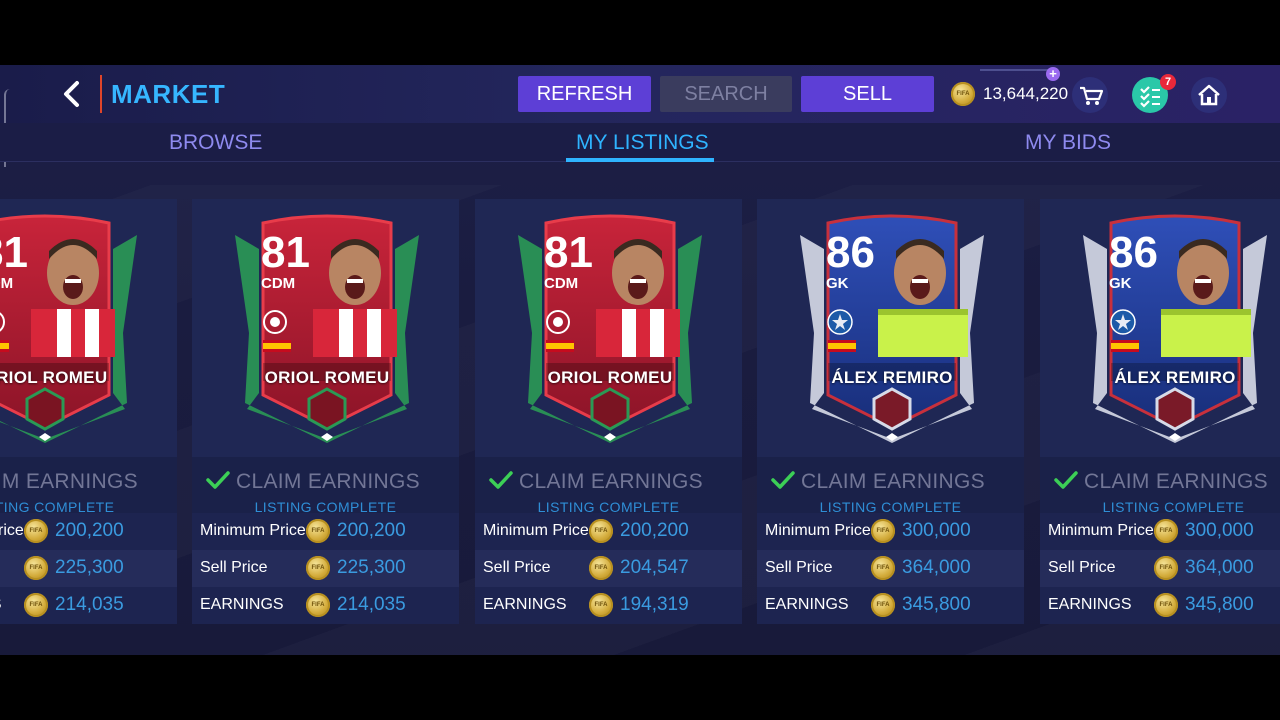  I want to click on player-name: ORIOL ROMEU, so click(327, 377).